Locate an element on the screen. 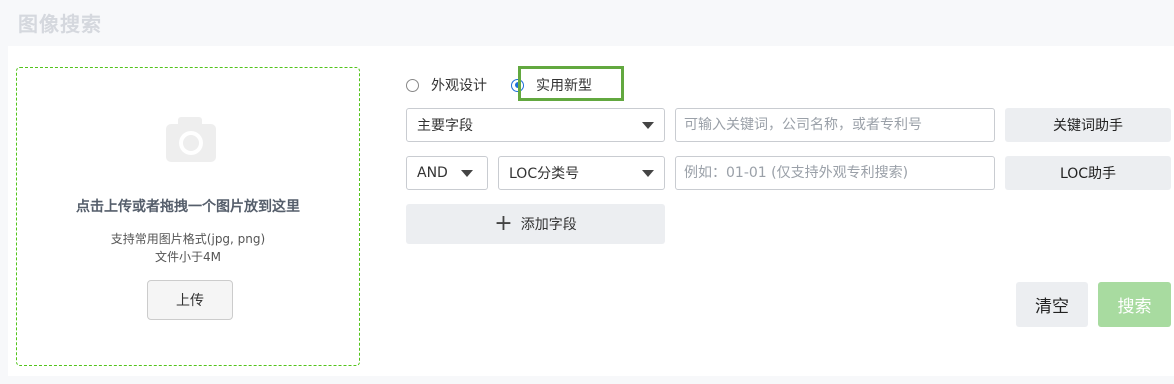 Image resolution: width=1174 pixels, height=384 pixels. operator-select-value: AND is located at coordinates (432, 173).